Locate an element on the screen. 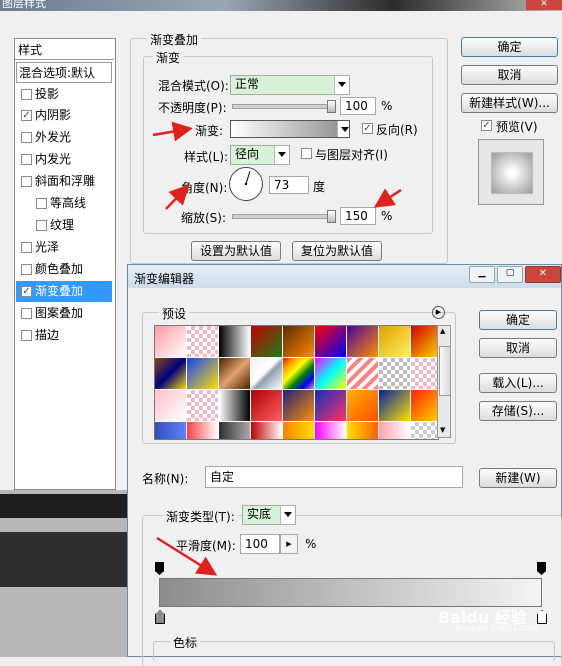 The width and height of the screenshot is (562, 666). editor-close-icon: ✕ is located at coordinates (543, 274).